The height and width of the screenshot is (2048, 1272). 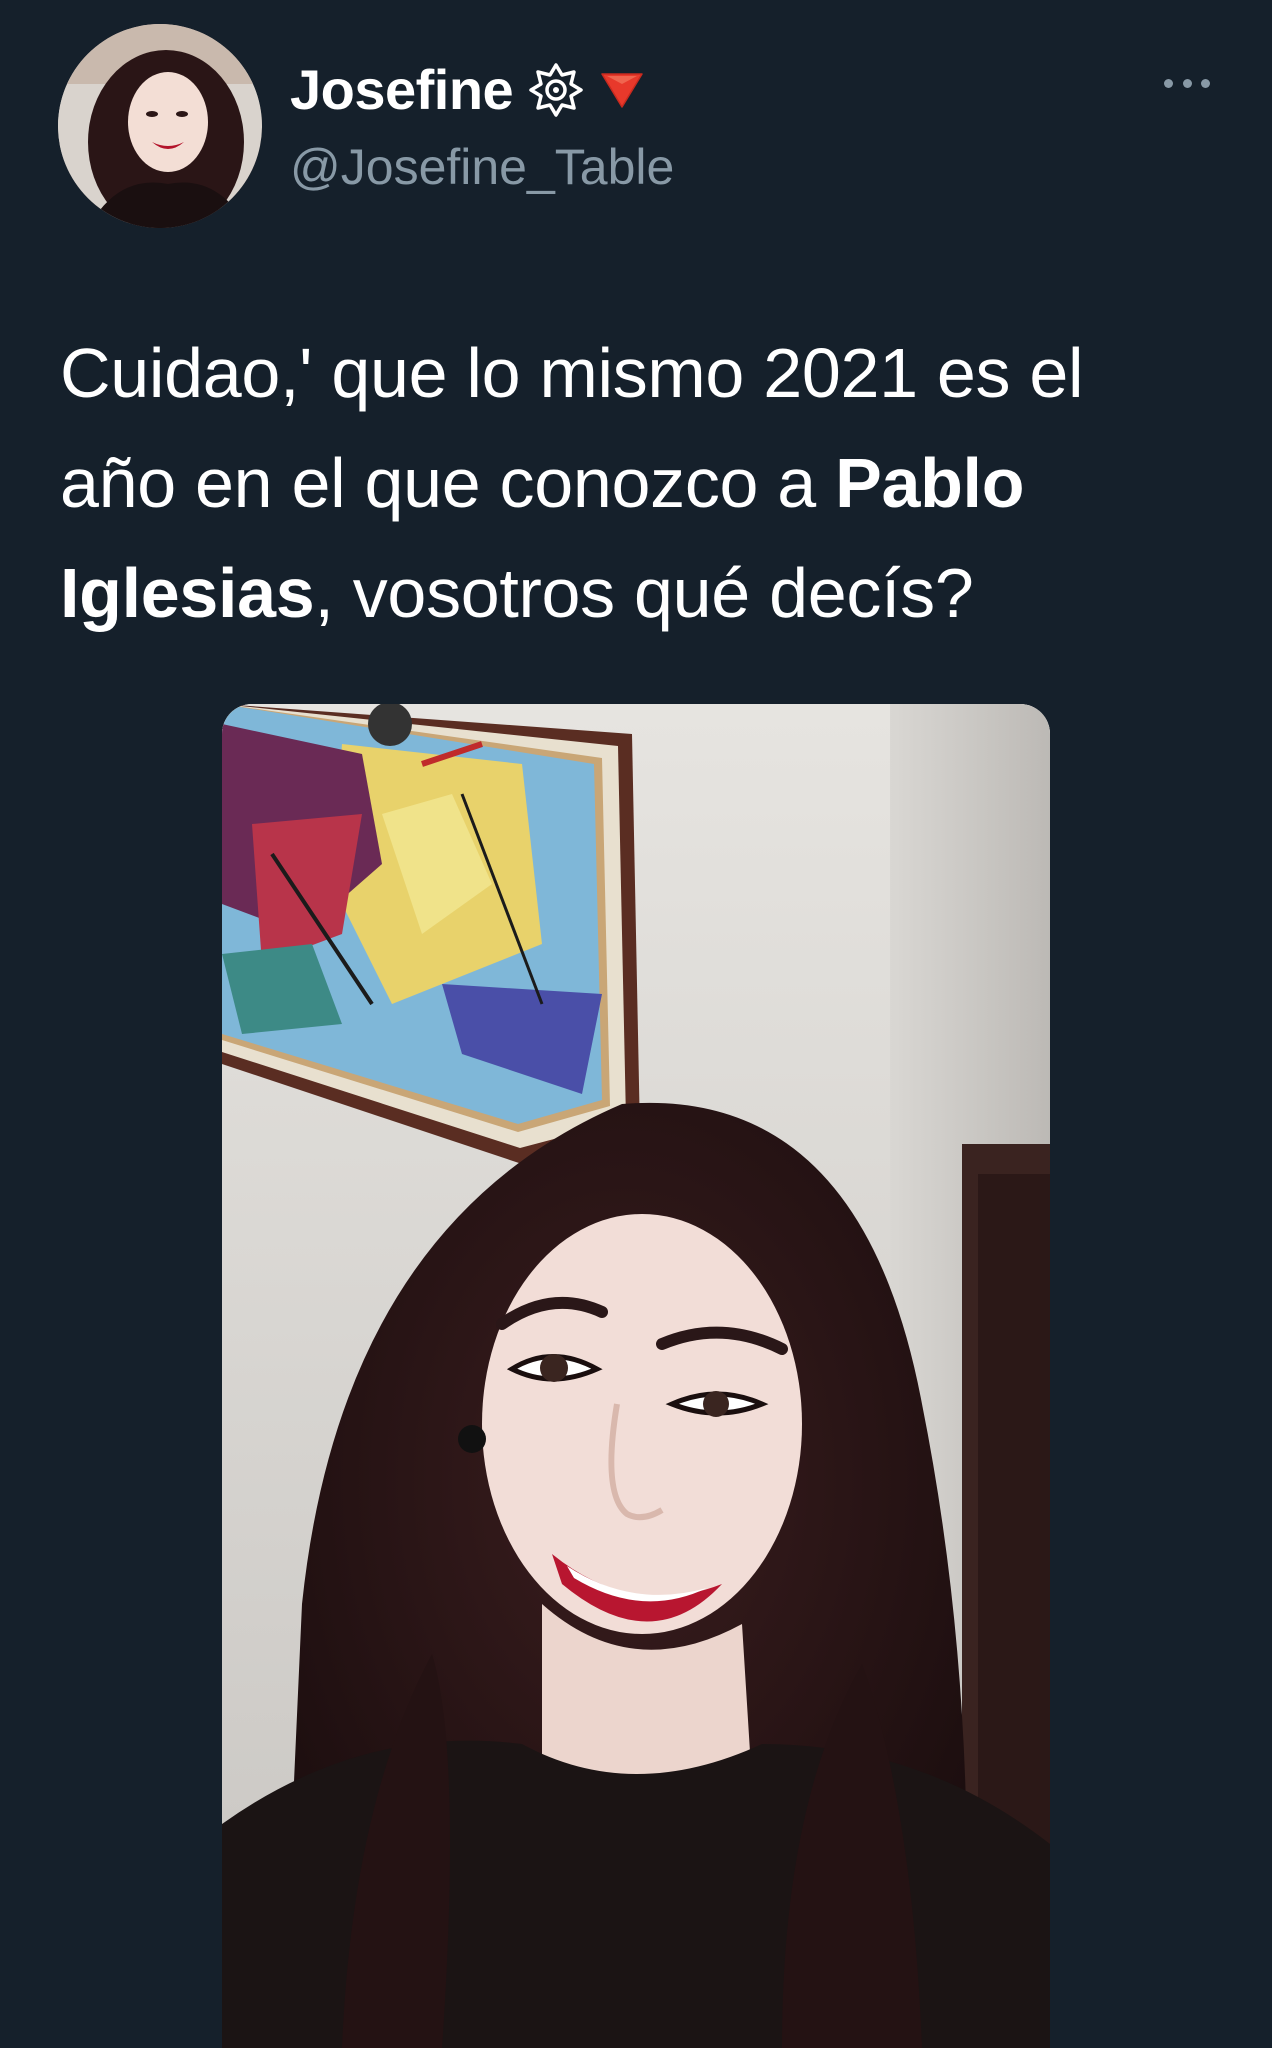 I want to click on author-block: Josefine @Josefine_Table, so click(x=482, y=126).